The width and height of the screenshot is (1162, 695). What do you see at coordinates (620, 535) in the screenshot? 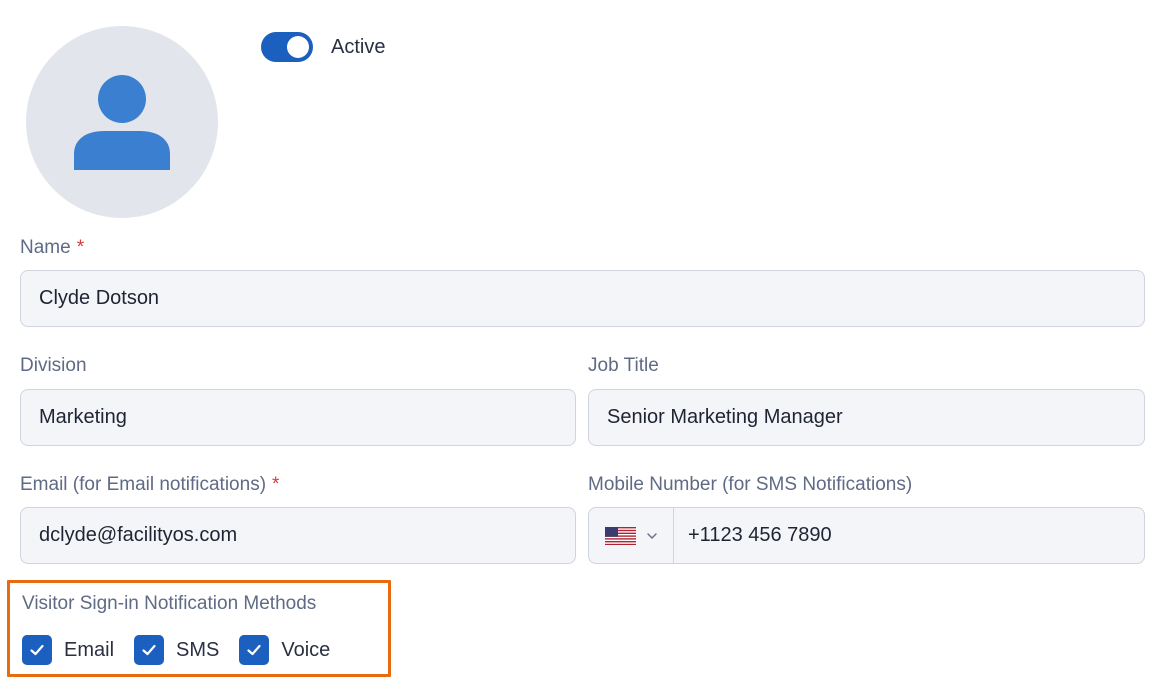
I see `us-flag-icon` at bounding box center [620, 535].